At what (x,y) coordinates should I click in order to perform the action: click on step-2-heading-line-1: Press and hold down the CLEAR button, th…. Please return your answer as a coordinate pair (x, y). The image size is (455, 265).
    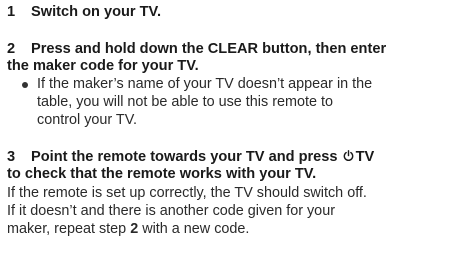
    Looking at the image, I should click on (209, 49).